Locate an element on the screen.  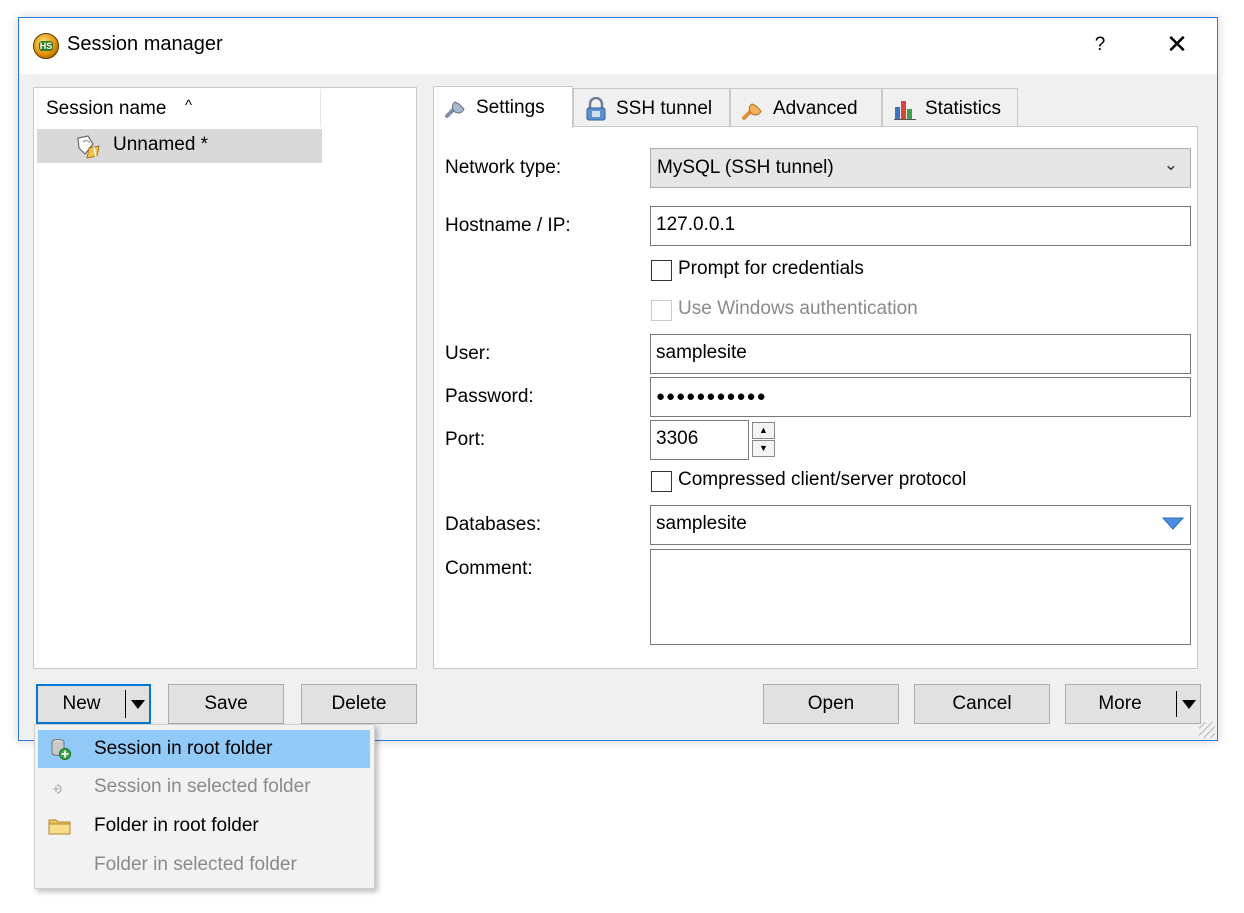
password-input: ●●●●●●●●●●● is located at coordinates (920, 397).